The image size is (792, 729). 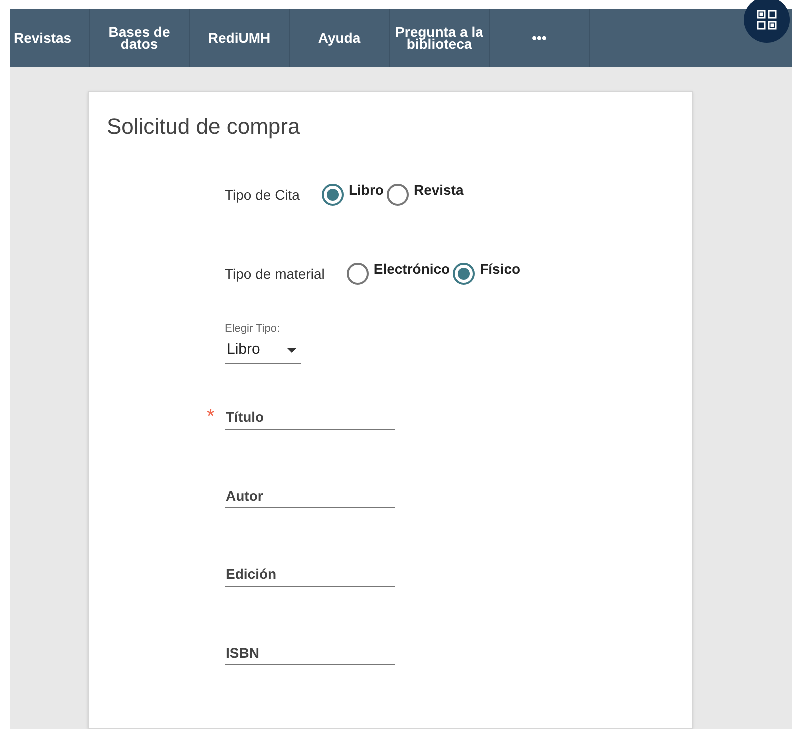 What do you see at coordinates (767, 21) in the screenshot?
I see `qr-code-icon` at bounding box center [767, 21].